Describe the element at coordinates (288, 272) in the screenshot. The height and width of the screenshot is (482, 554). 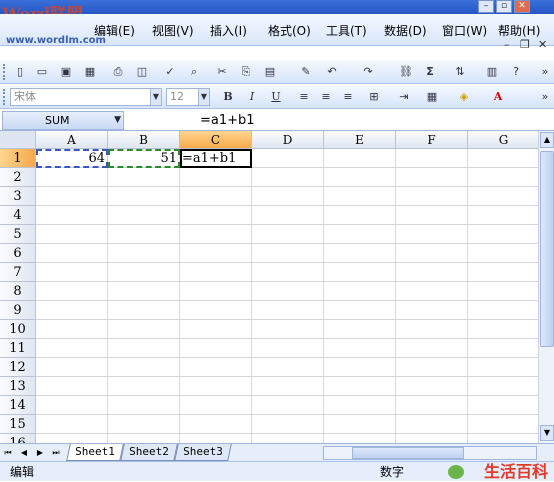
I see `cell-d7` at that location.